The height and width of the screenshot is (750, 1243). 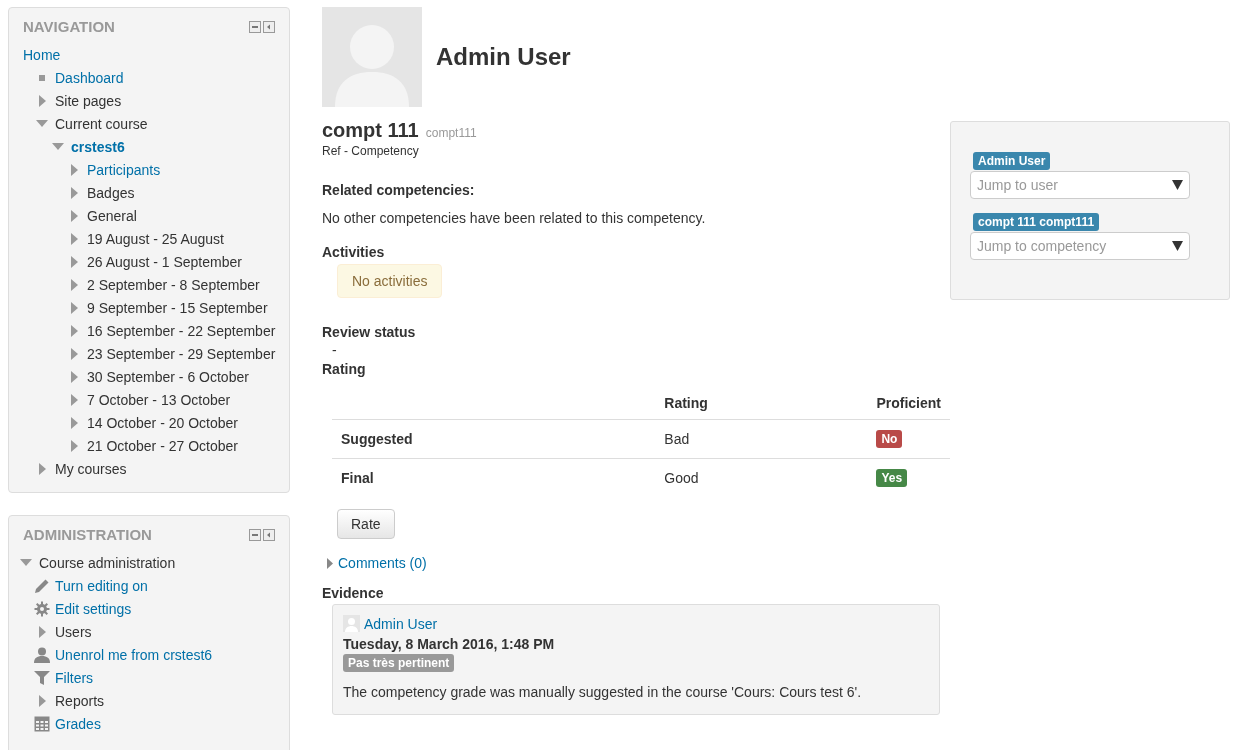 What do you see at coordinates (89, 77) in the screenshot?
I see `nav-link: Dashboard` at bounding box center [89, 77].